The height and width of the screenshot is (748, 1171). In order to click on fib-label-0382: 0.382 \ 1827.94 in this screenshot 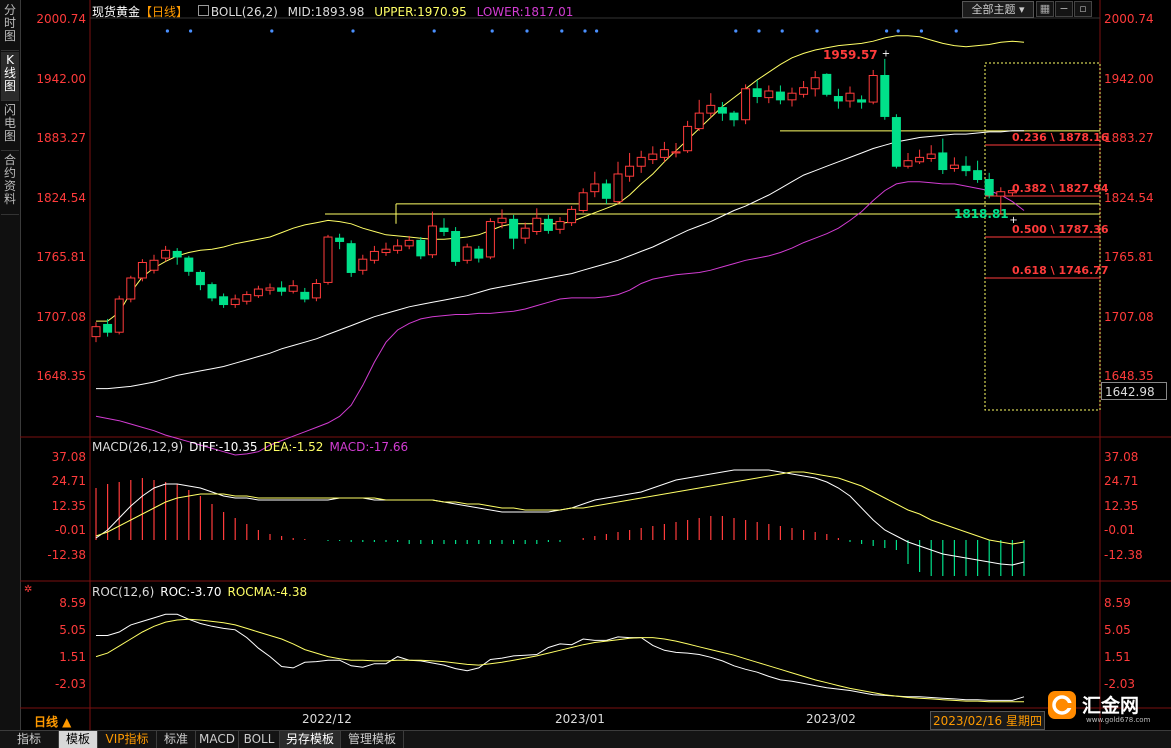, I will do `click(1060, 188)`.